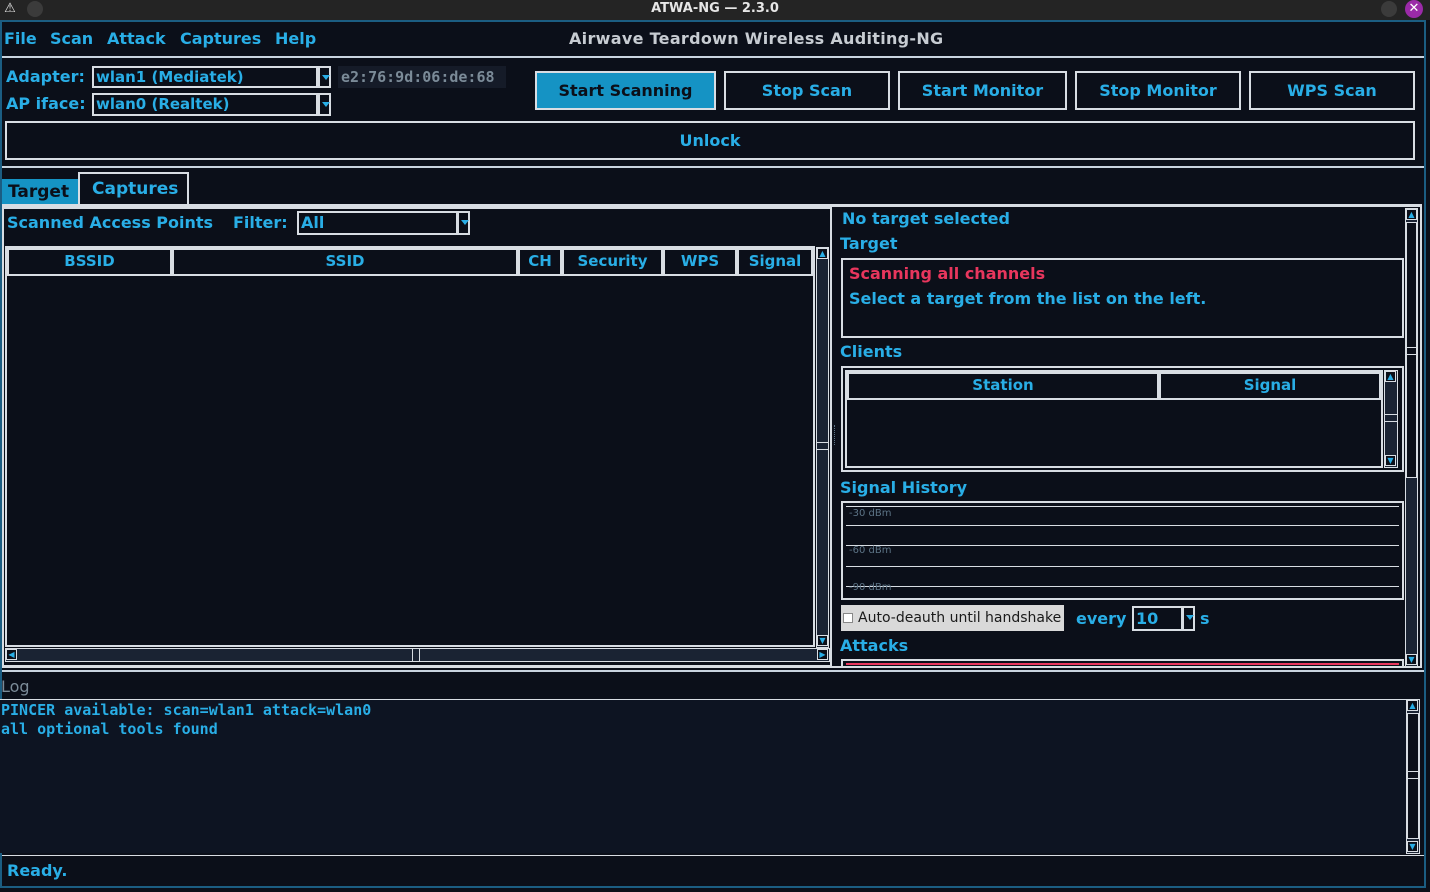 Image resolution: width=1430 pixels, height=892 pixels. Describe the element at coordinates (870, 550) in the screenshot. I see `tick-label-60: -60 dBm` at that location.